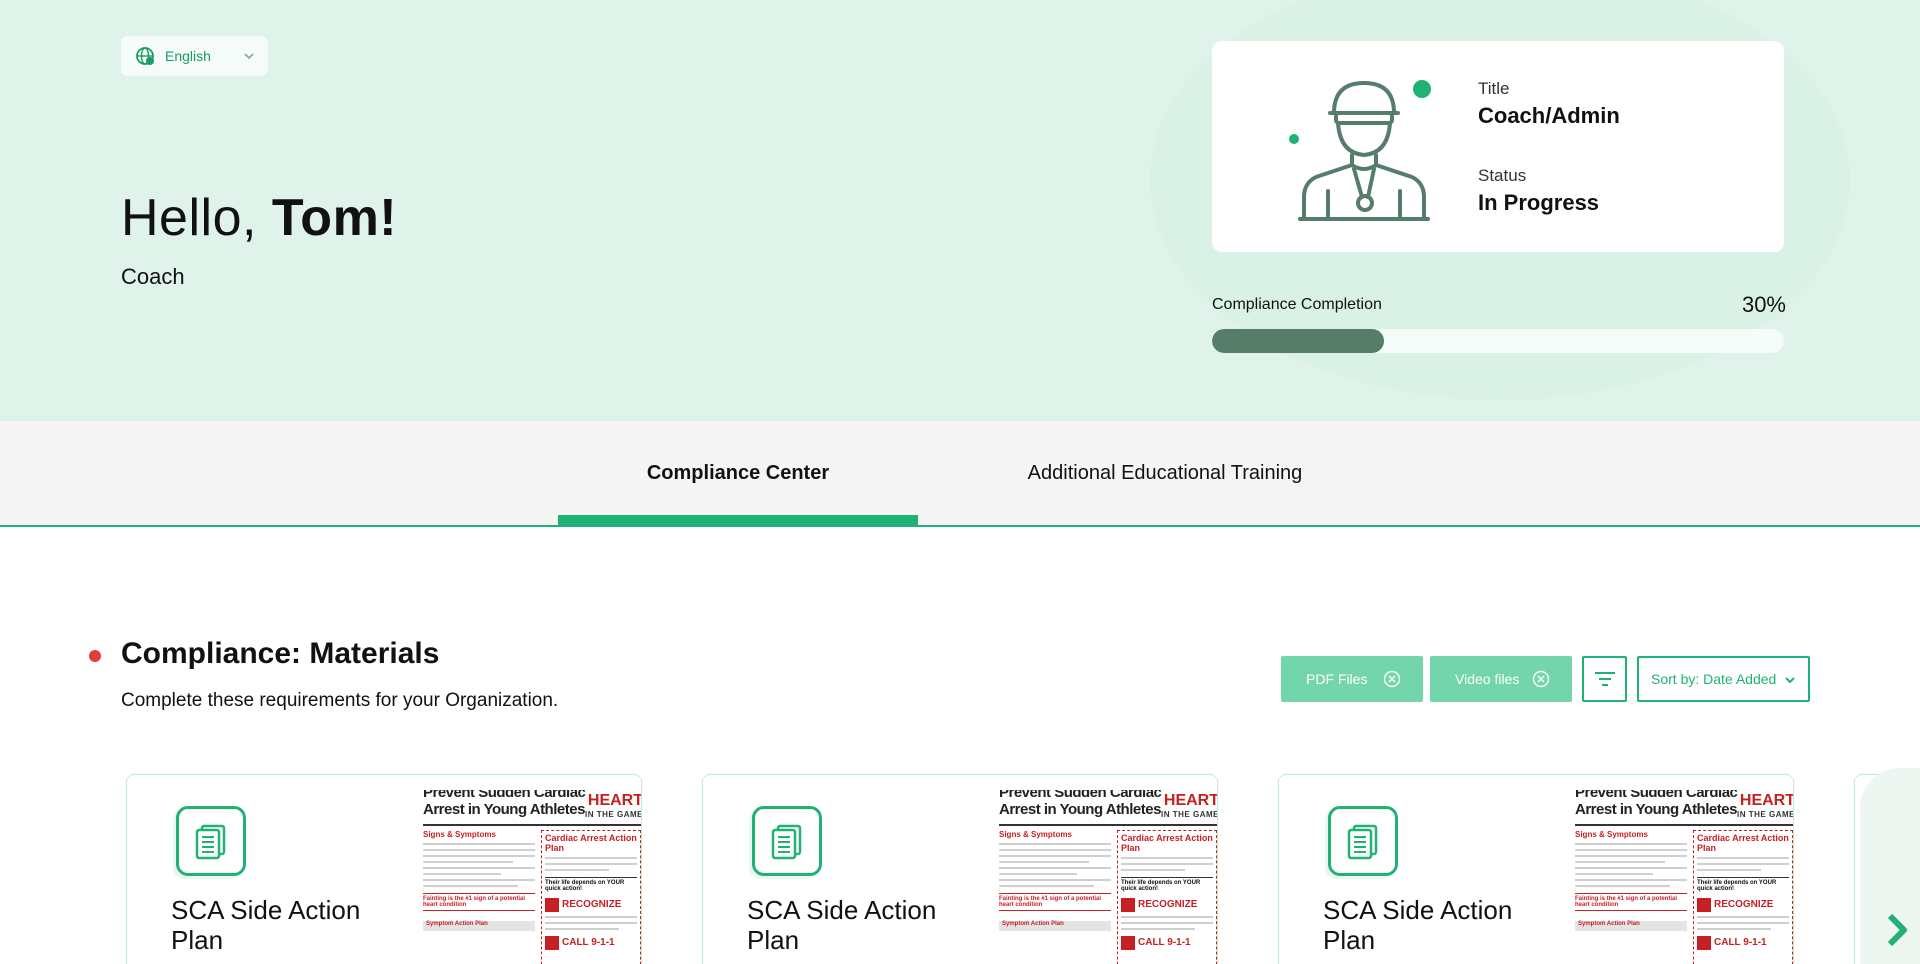 Image resolution: width=1920 pixels, height=964 pixels. Describe the element at coordinates (1763, 304) in the screenshot. I see `compliance-percent: 30%` at that location.